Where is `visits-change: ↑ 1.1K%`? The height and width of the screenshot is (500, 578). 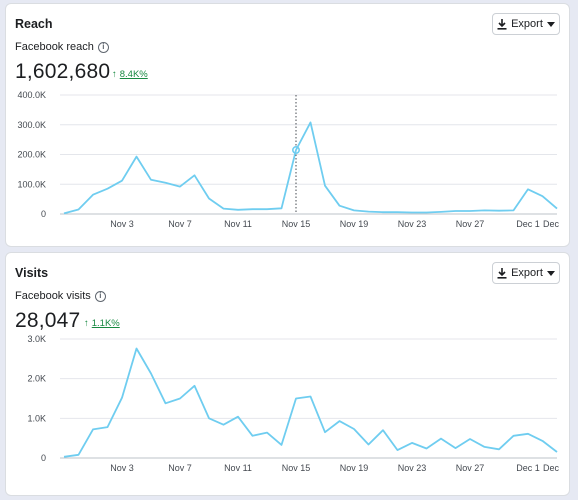 visits-change: ↑ 1.1K% is located at coordinates (102, 323).